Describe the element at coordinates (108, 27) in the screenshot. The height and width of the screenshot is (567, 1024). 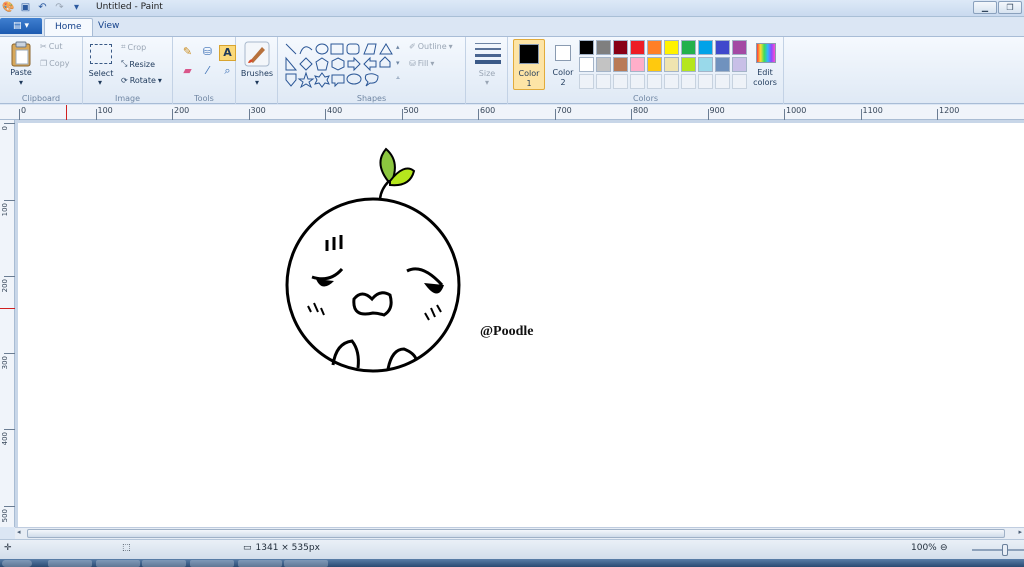
I see `tab-view: View` at that location.